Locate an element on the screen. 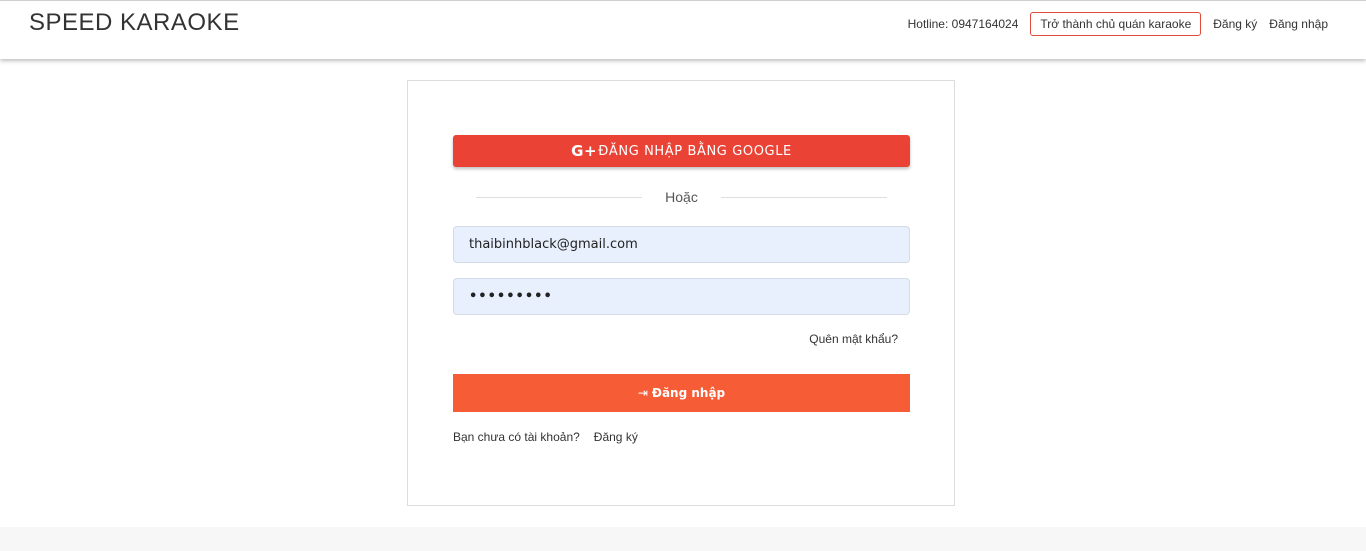 The height and width of the screenshot is (551, 1366). signup-link: Đăng ký is located at coordinates (616, 437).